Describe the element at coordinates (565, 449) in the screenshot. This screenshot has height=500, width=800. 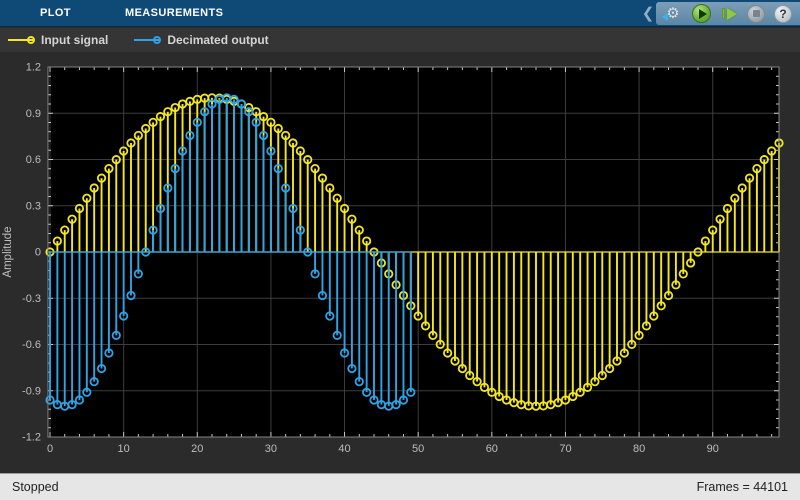
I see `svg-text: 70` at that location.